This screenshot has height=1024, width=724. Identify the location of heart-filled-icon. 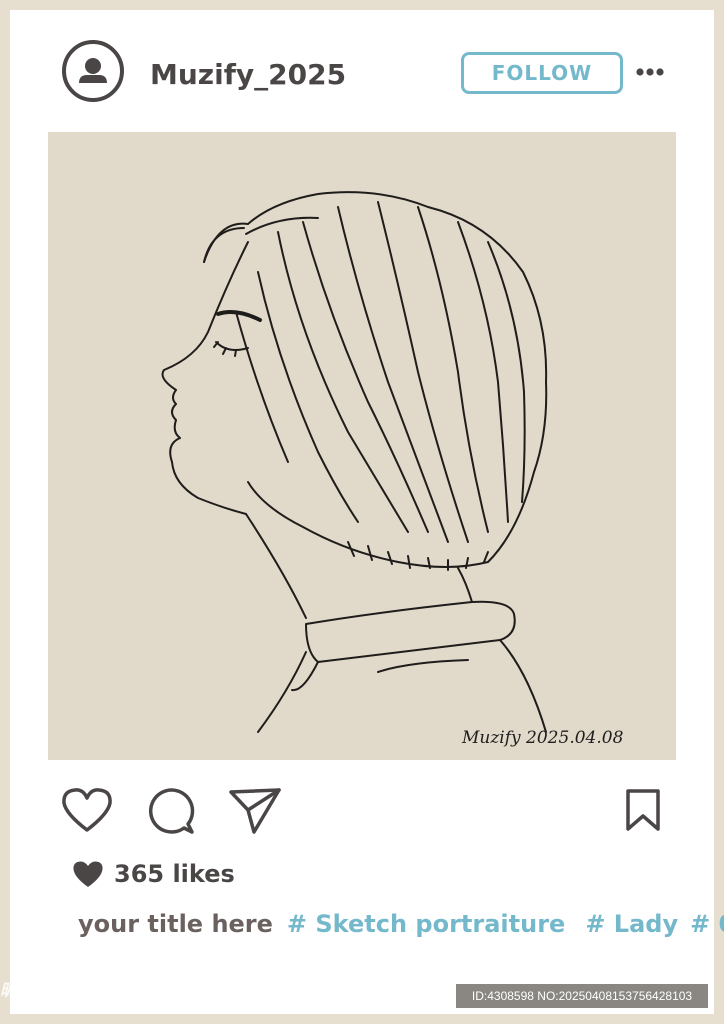
(88, 874).